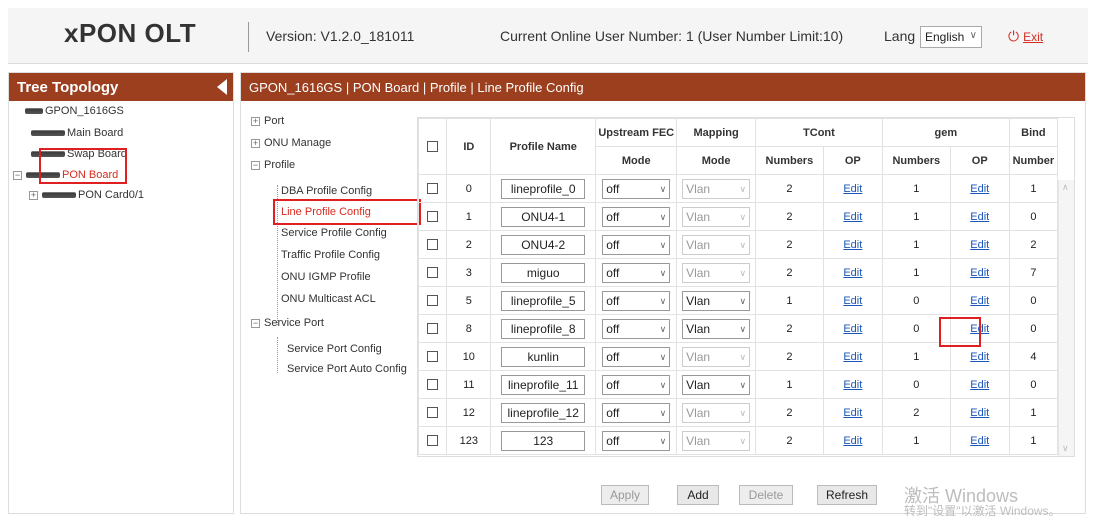  Describe the element at coordinates (1065, 448) in the screenshot. I see `scroll-down-icon: ∨` at that location.